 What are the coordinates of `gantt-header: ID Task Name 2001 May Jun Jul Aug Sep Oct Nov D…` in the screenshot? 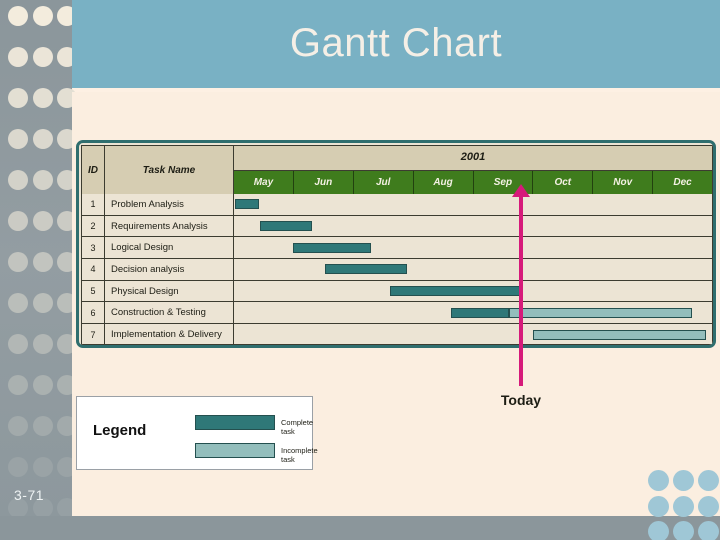 It's located at (397, 170).